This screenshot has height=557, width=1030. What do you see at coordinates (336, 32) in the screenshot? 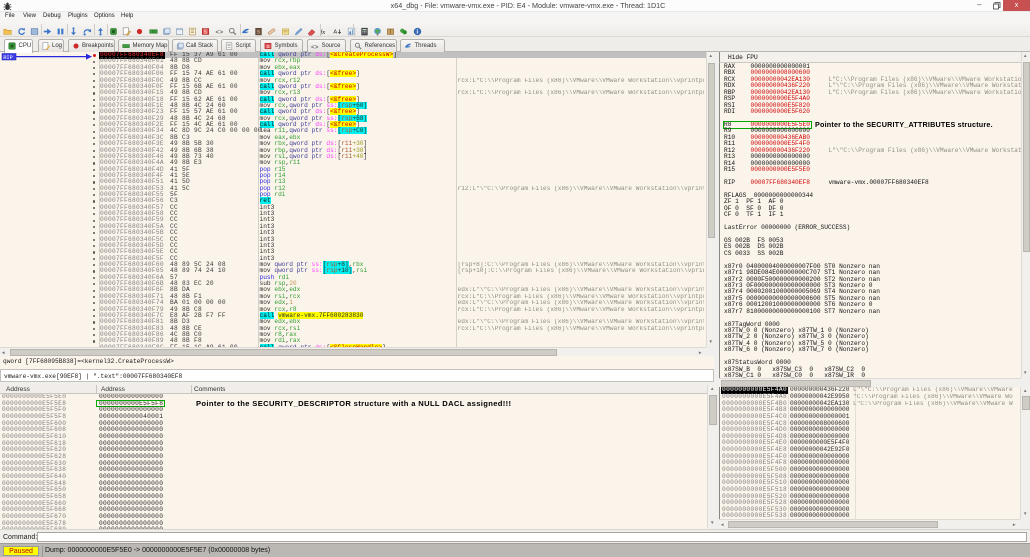
I see `svg-text: A` at bounding box center [336, 32].